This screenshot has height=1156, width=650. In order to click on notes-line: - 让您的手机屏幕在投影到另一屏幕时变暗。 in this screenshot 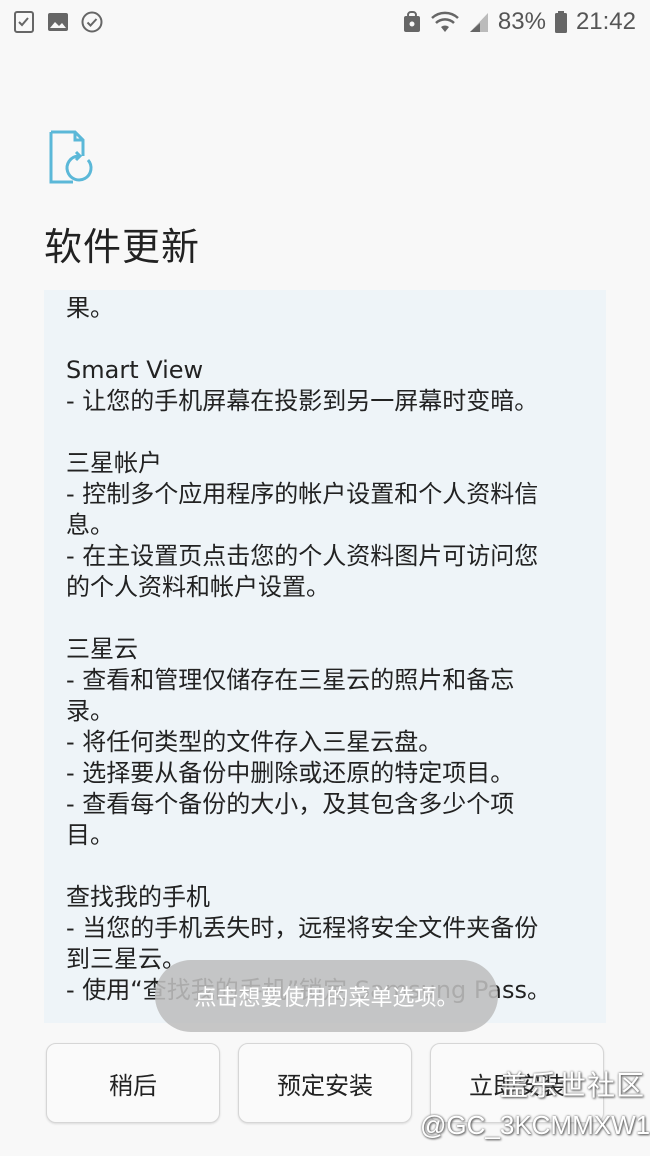, I will do `click(302, 401)`.